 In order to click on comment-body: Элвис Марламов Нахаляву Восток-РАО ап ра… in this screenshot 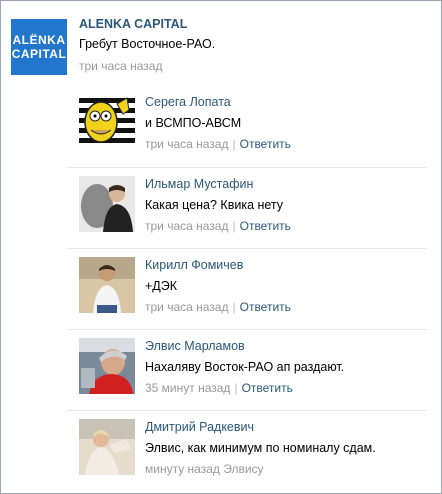, I will do `click(282, 367)`.